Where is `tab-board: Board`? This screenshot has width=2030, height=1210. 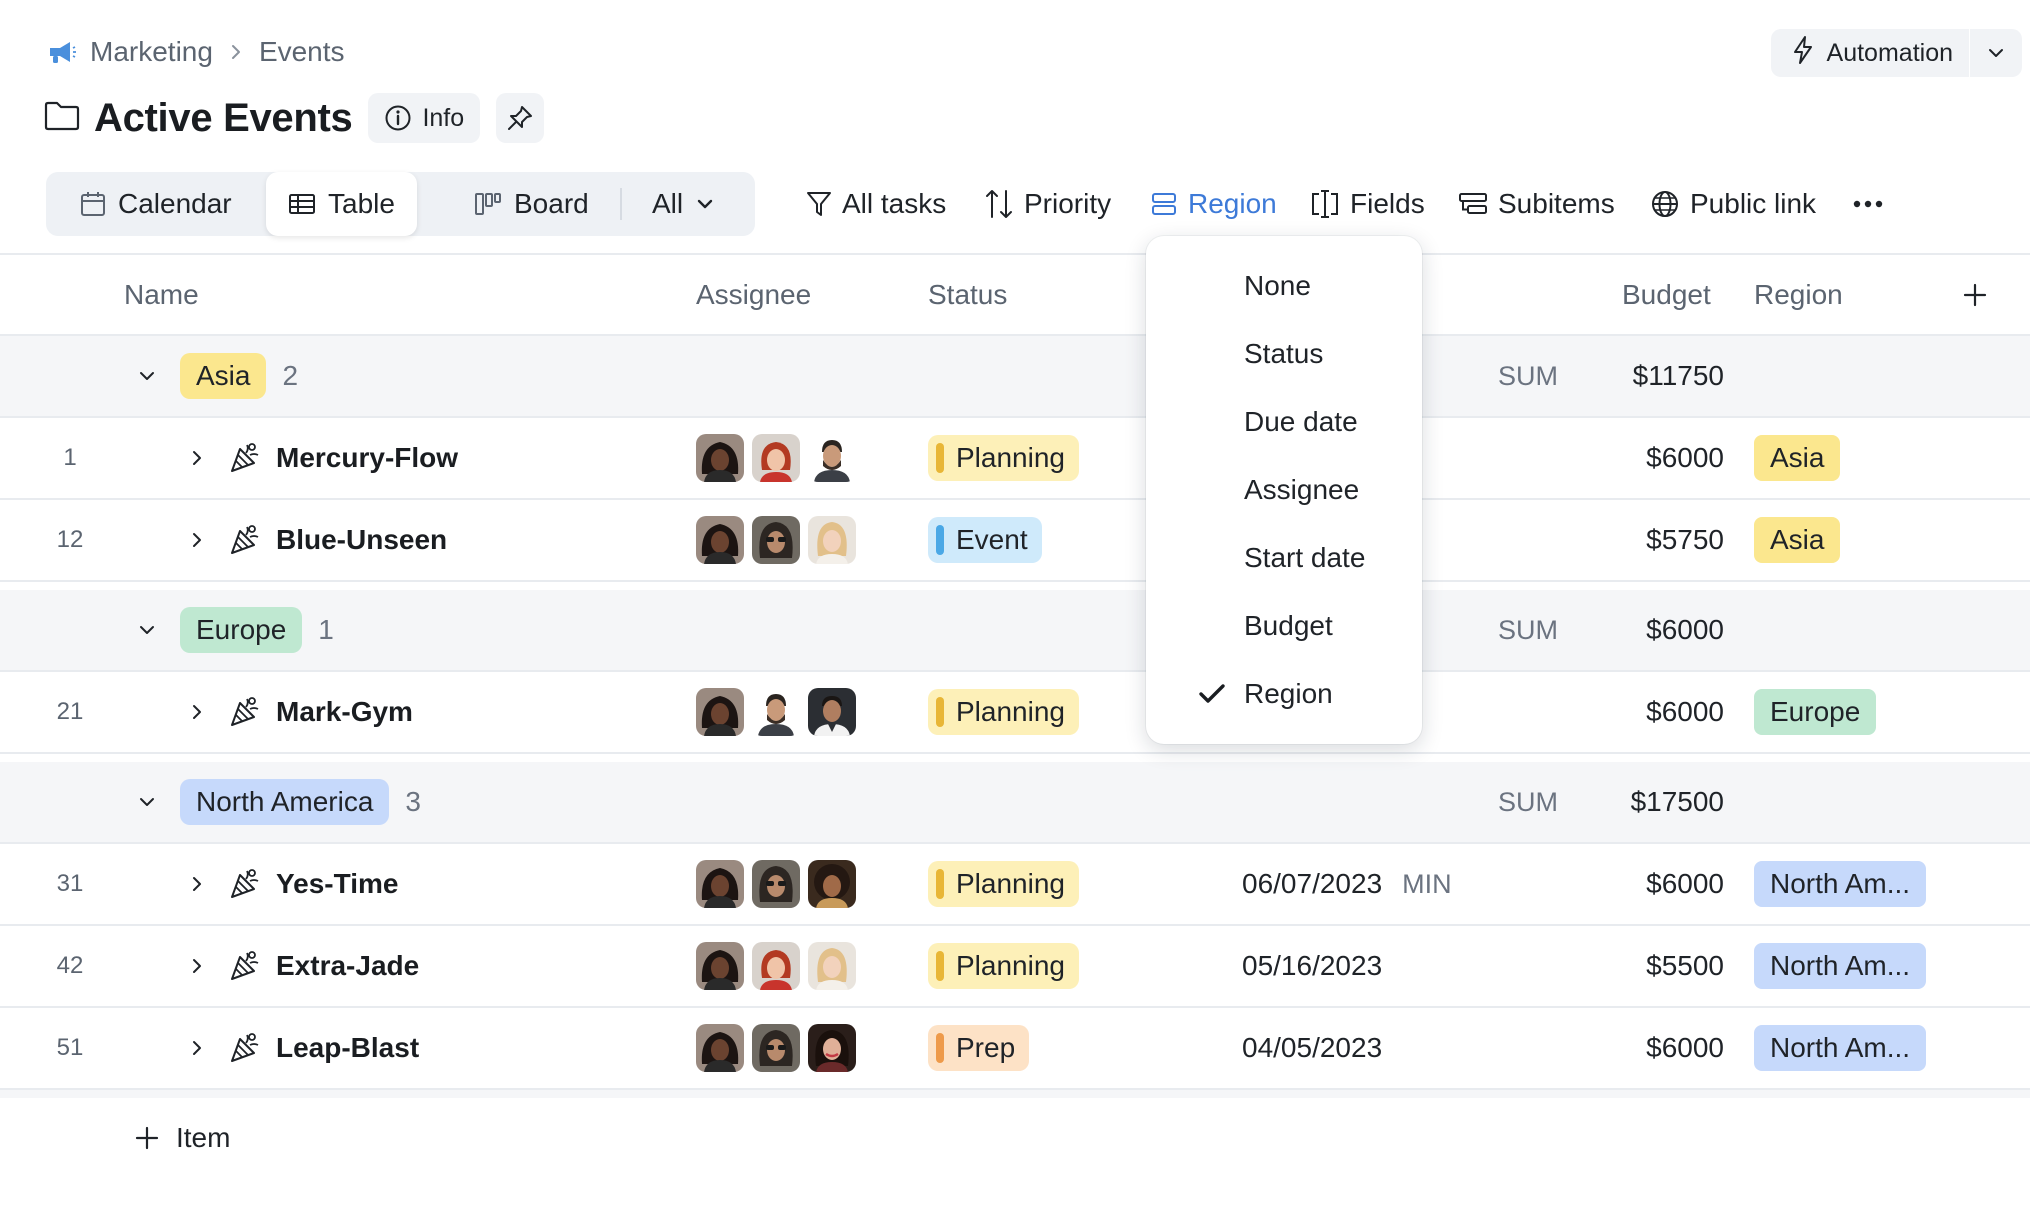 tab-board: Board is located at coordinates (531, 204).